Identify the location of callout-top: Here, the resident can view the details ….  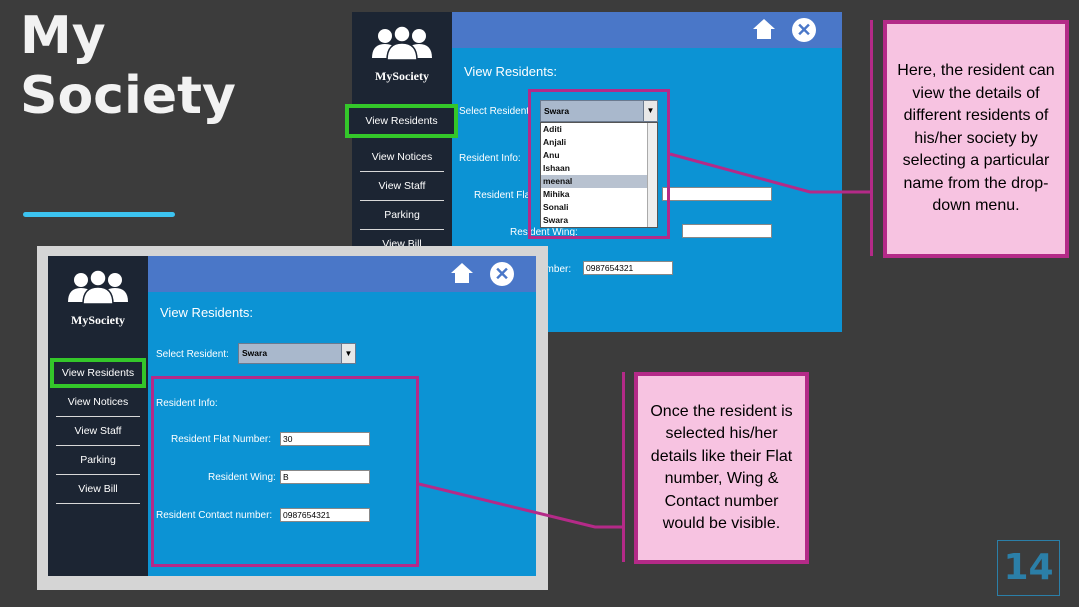
(976, 139).